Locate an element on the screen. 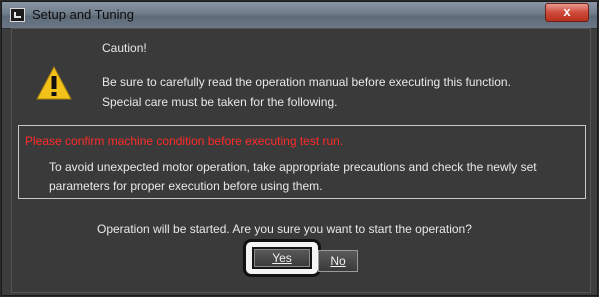 Image resolution: width=599 pixels, height=297 pixels. yes-button-label: Yes is located at coordinates (282, 258).